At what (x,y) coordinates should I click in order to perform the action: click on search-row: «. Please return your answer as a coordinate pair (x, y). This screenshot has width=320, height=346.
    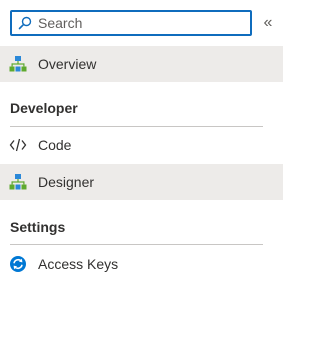
    Looking at the image, I should click on (146, 24).